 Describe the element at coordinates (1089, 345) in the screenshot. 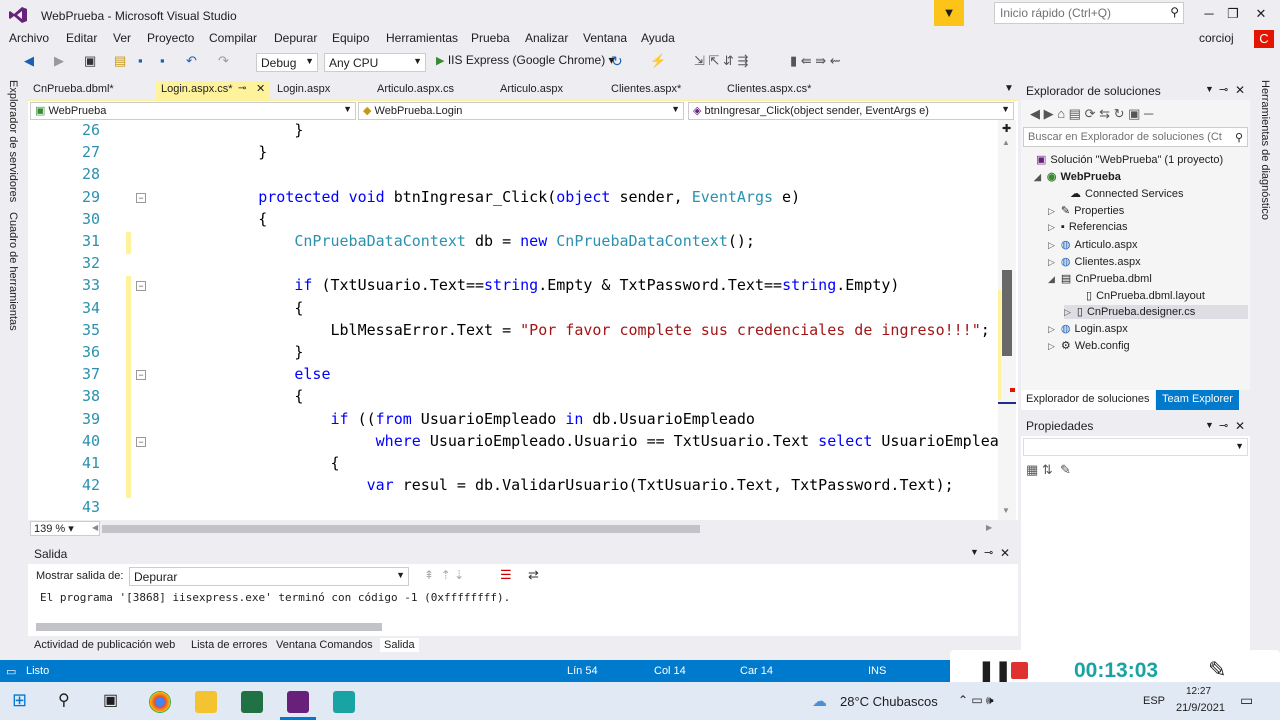

I see `tree-web-config: ▷ ⚙ Web.config` at that location.